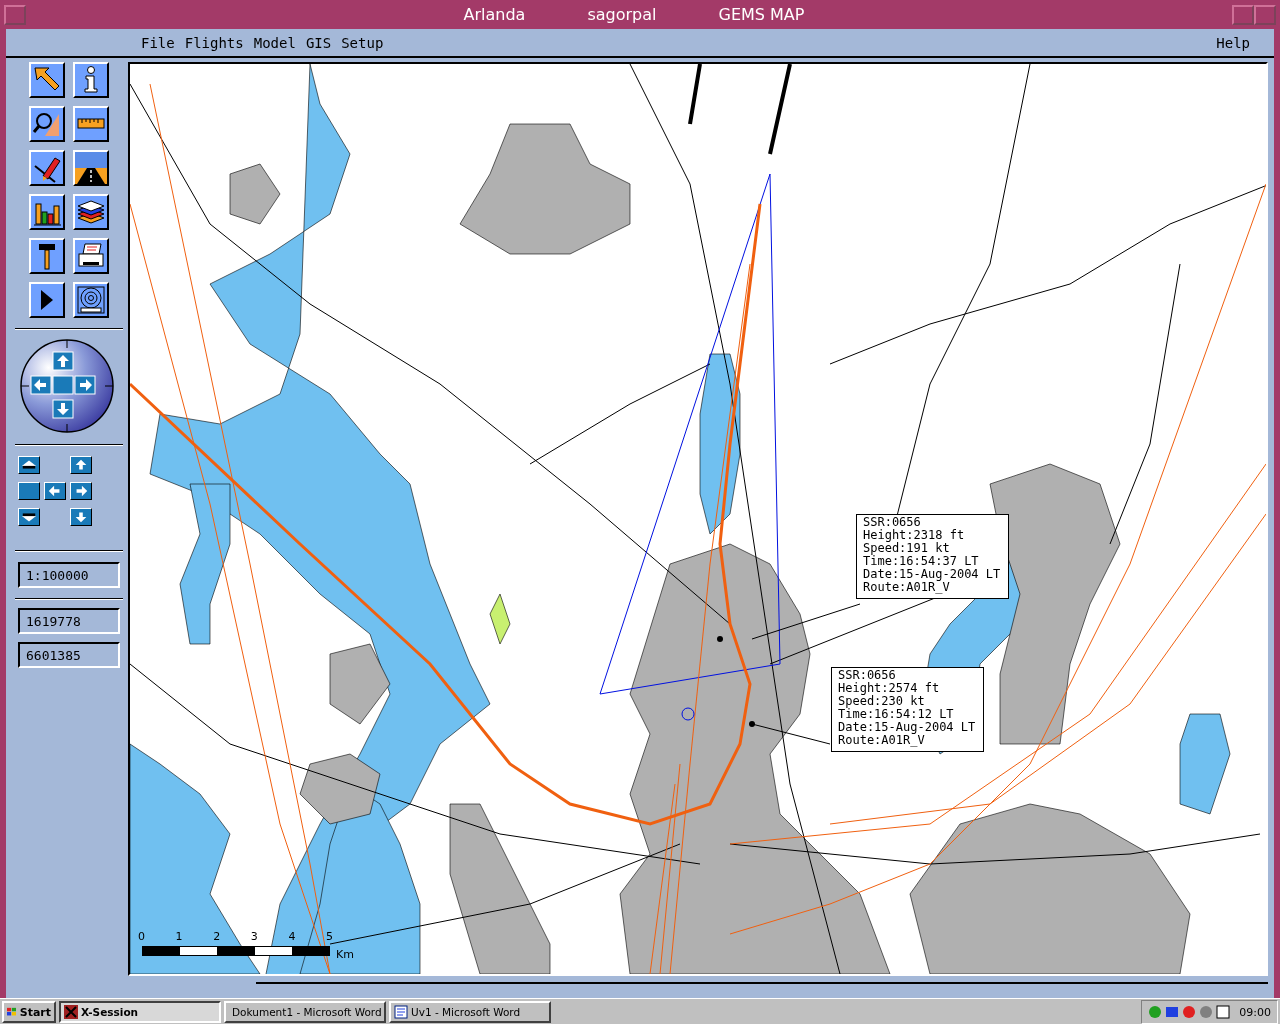 This screenshot has width=1280, height=1024. I want to click on help-menu: Help, so click(1237, 42).